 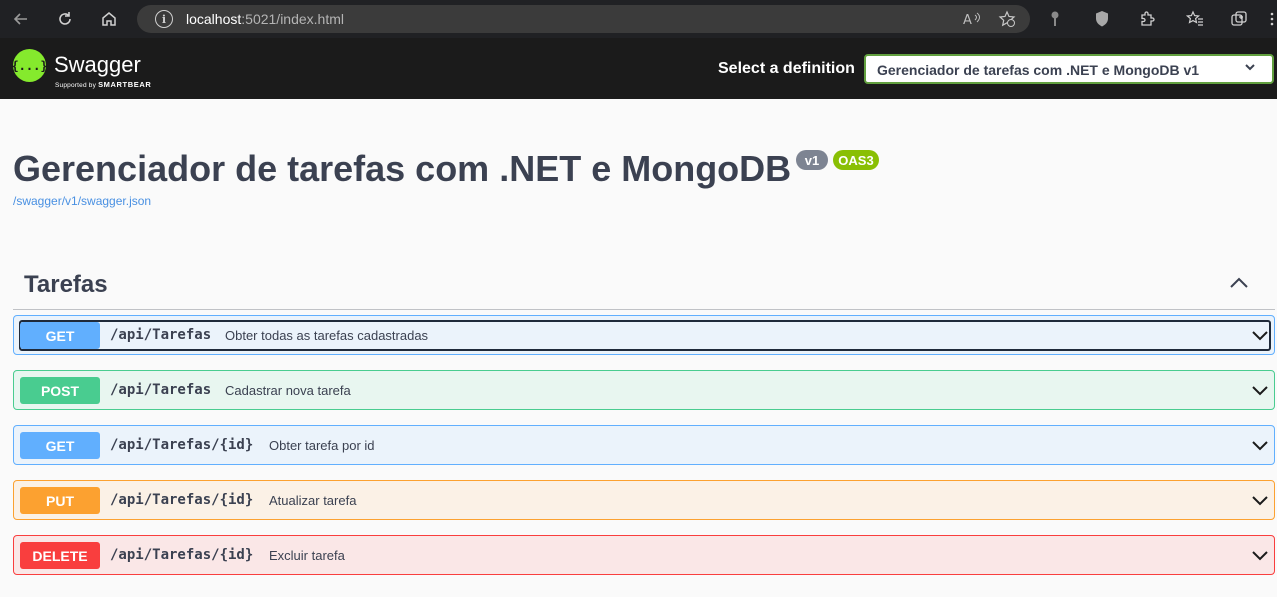 I want to click on swagger-logo-subtitle: Supported by SMARTBEAR, so click(x=103, y=84).